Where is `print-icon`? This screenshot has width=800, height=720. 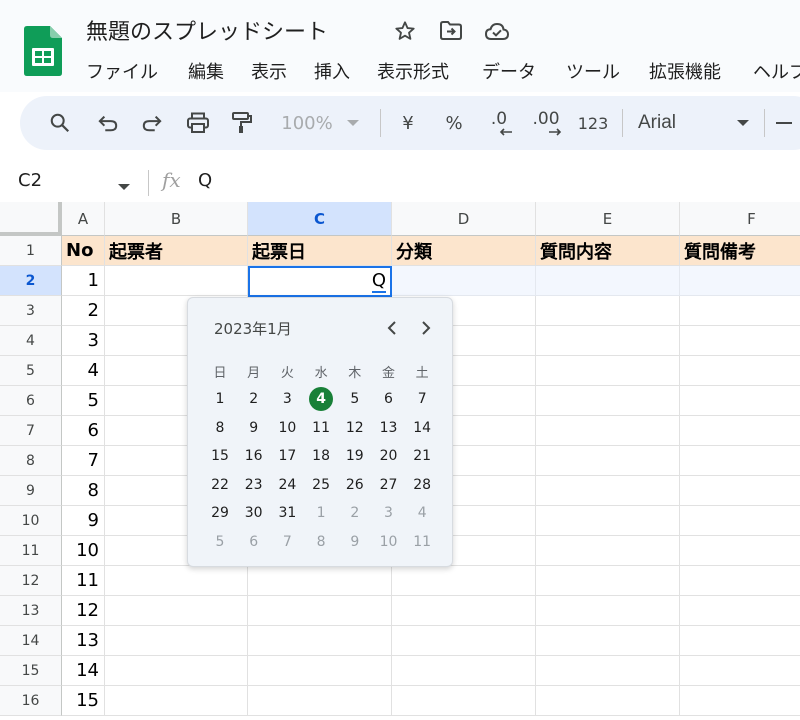
print-icon is located at coordinates (198, 123).